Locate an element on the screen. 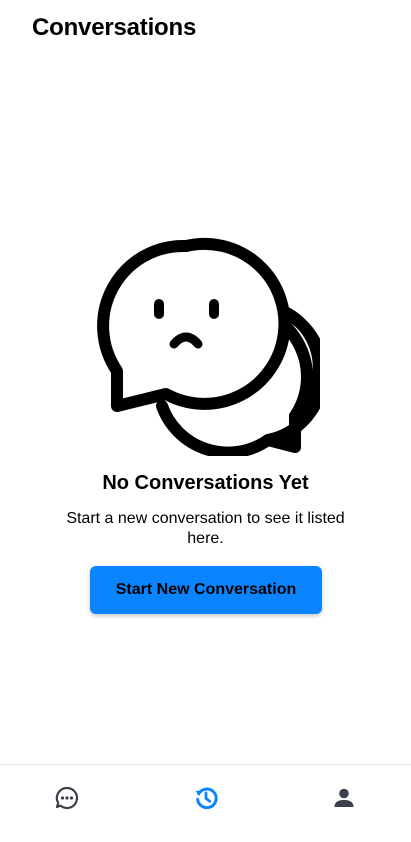  empty-state-title: No Conversations Yet is located at coordinates (205, 483).